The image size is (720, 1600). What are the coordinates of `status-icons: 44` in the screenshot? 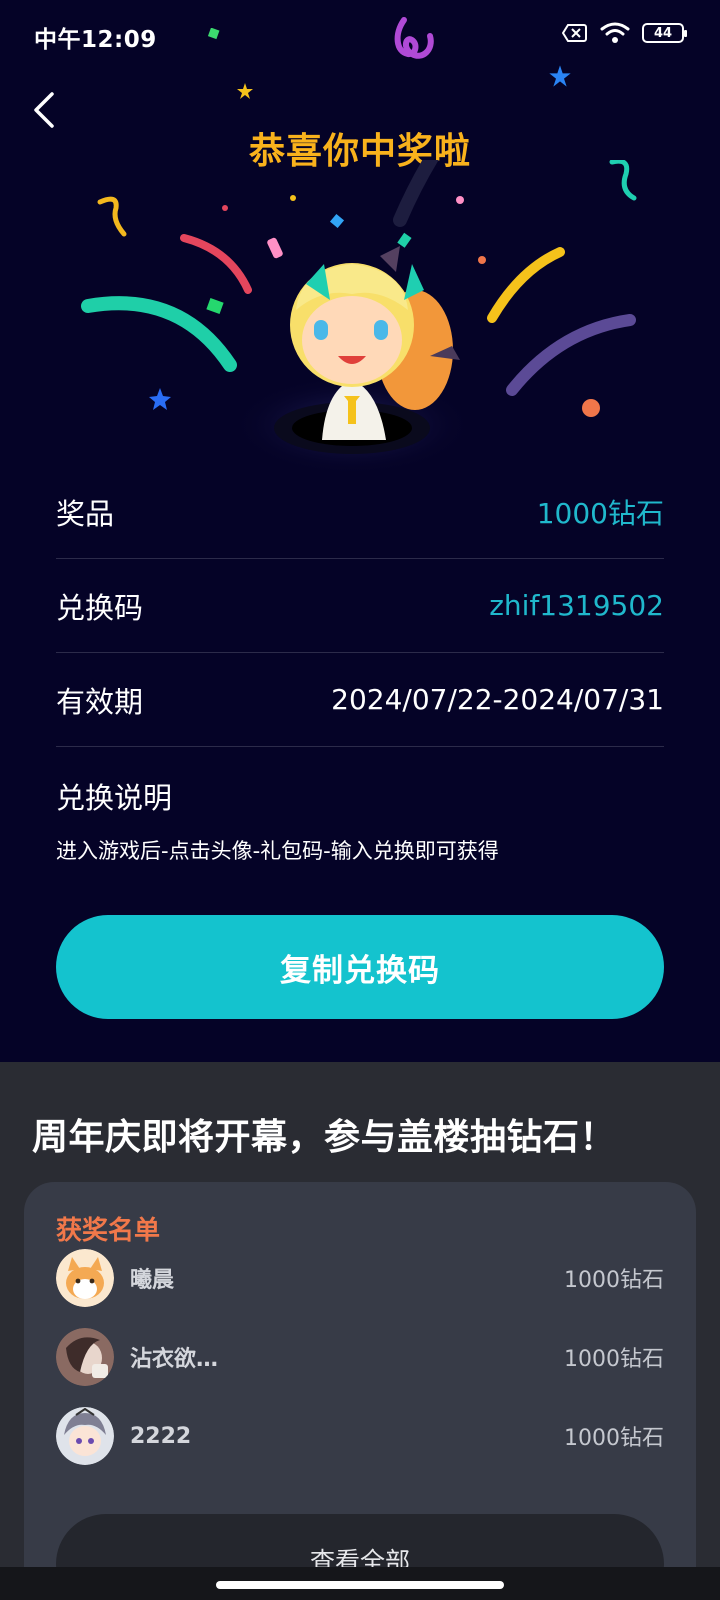 It's located at (624, 33).